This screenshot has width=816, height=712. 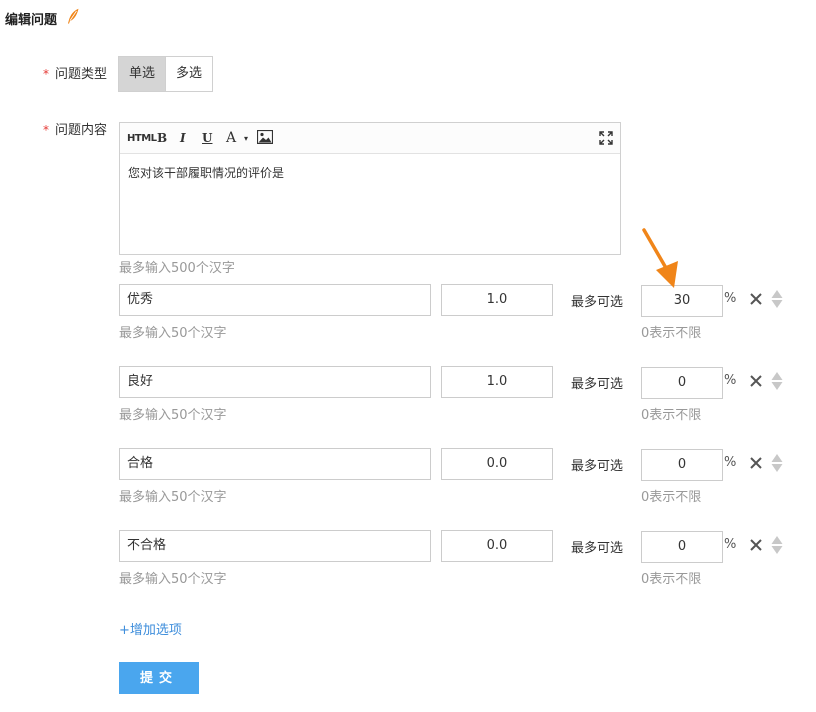 What do you see at coordinates (207, 138) in the screenshot?
I see `underline-button: U` at bounding box center [207, 138].